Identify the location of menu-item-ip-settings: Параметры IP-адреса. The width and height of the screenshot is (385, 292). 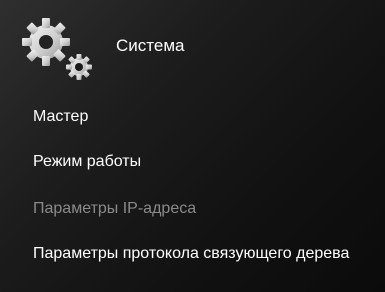
(115, 208).